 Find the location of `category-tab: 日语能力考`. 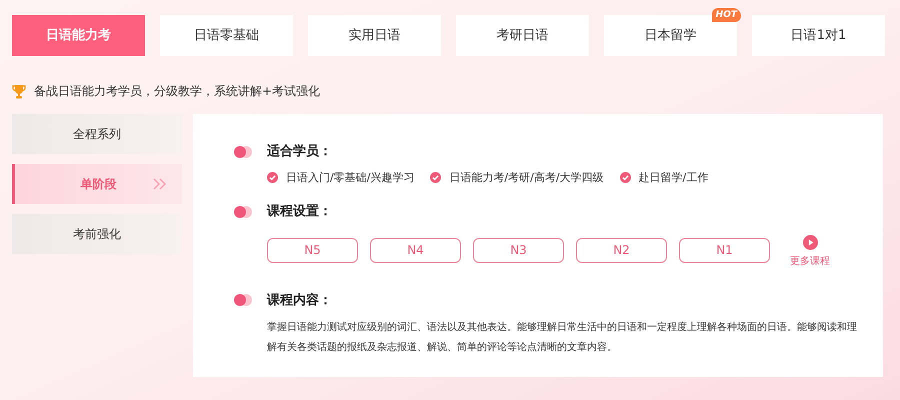

category-tab: 日语能力考 is located at coordinates (78, 35).